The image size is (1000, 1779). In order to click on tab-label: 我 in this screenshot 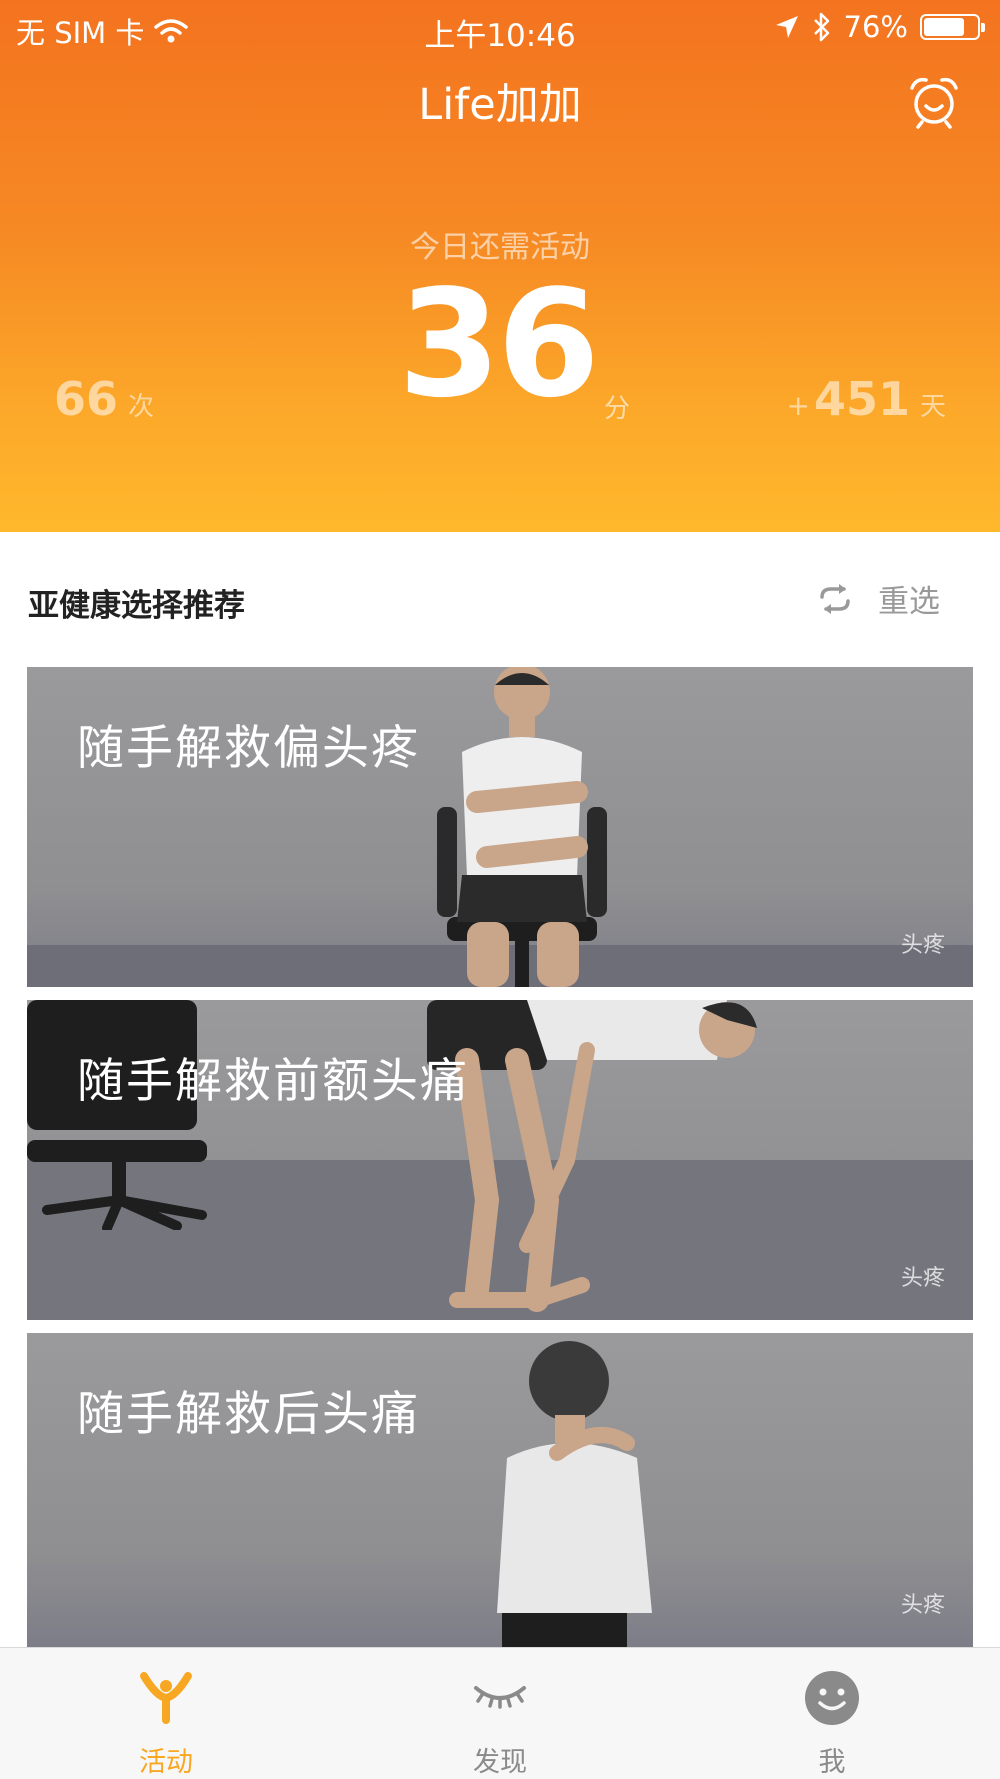, I will do `click(832, 1762)`.